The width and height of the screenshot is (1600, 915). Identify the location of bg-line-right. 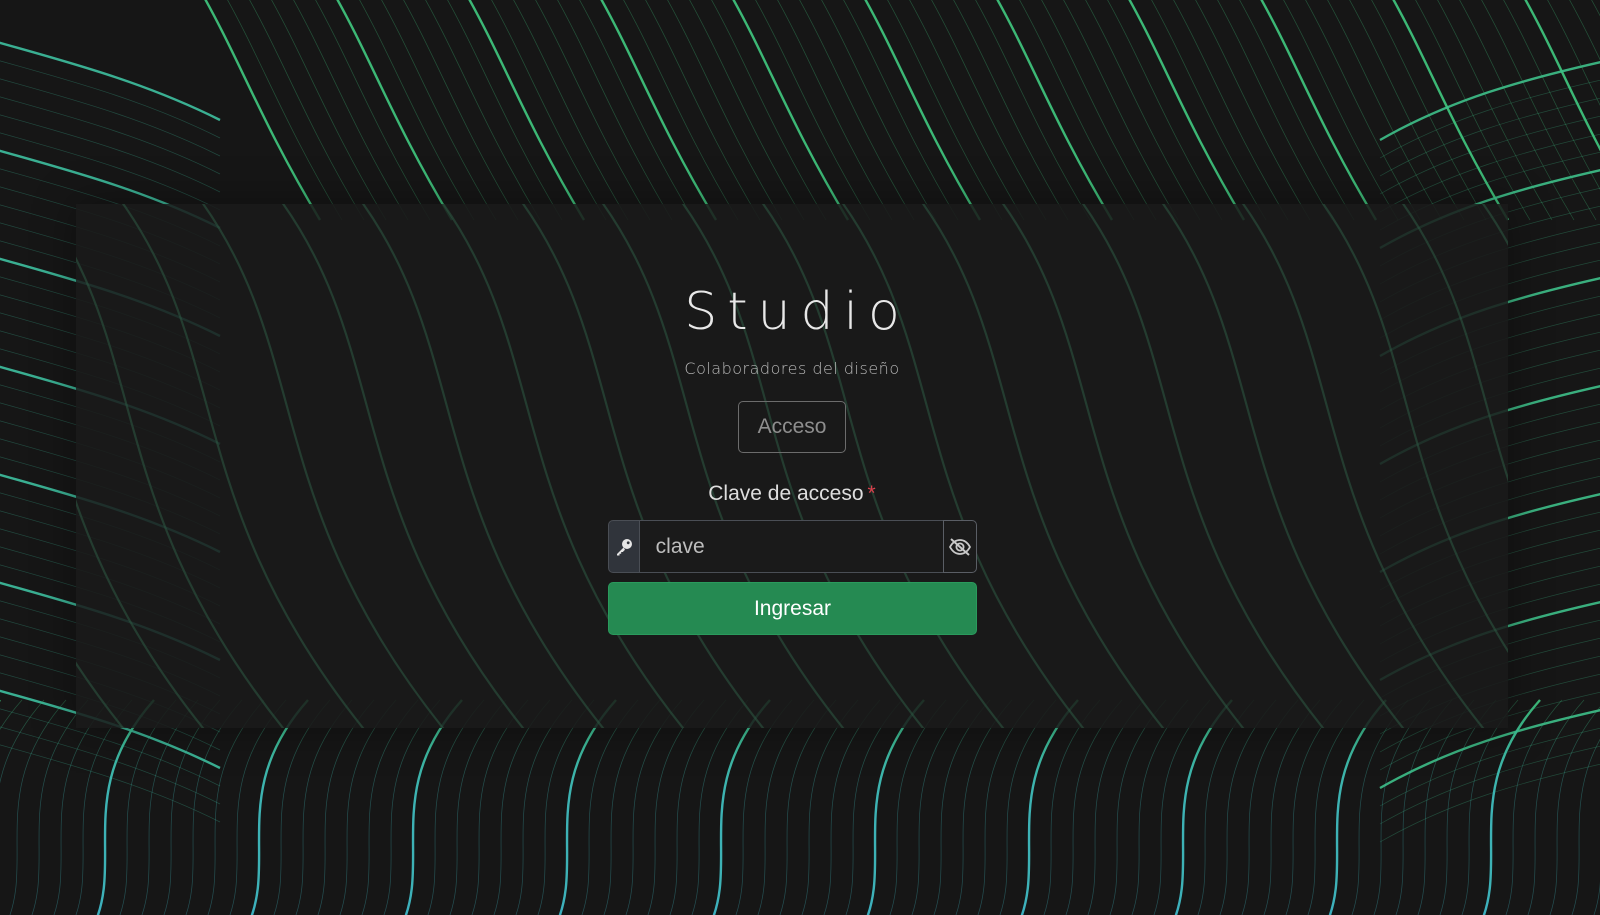
(1489, 785).